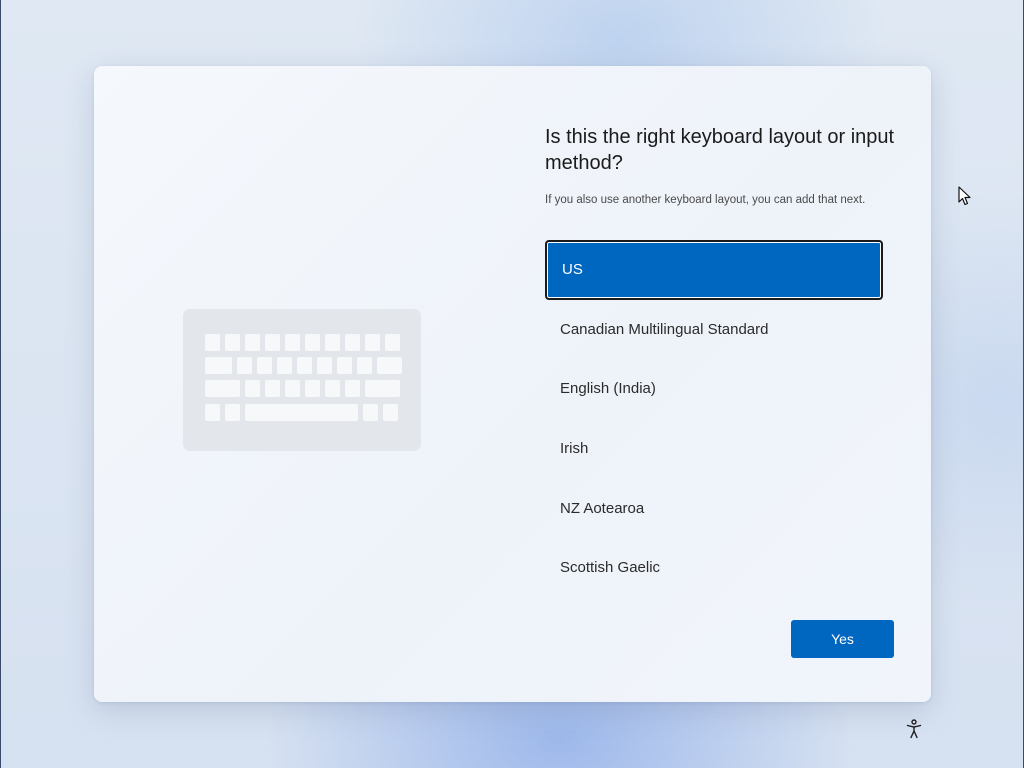  I want to click on layout-option-canadian-multilingual-standard: Canadian Multilingual Standard, so click(714, 330).